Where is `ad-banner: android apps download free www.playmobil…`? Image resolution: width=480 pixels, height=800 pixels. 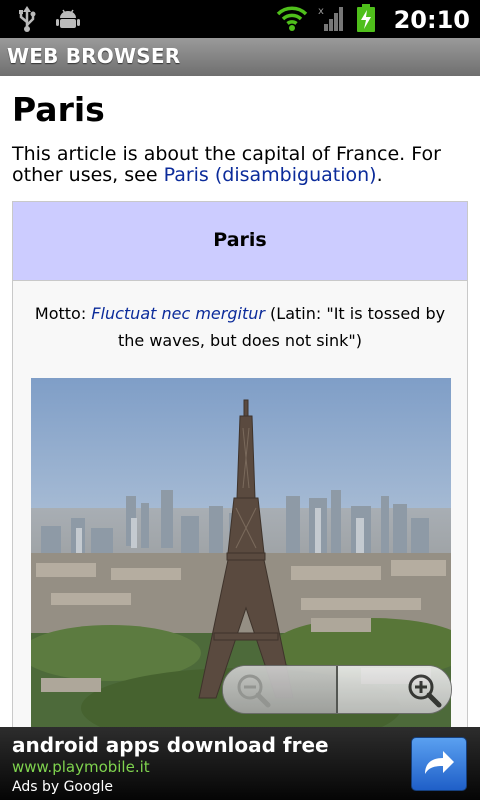 ad-banner: android apps download free www.playmobil… is located at coordinates (240, 763).